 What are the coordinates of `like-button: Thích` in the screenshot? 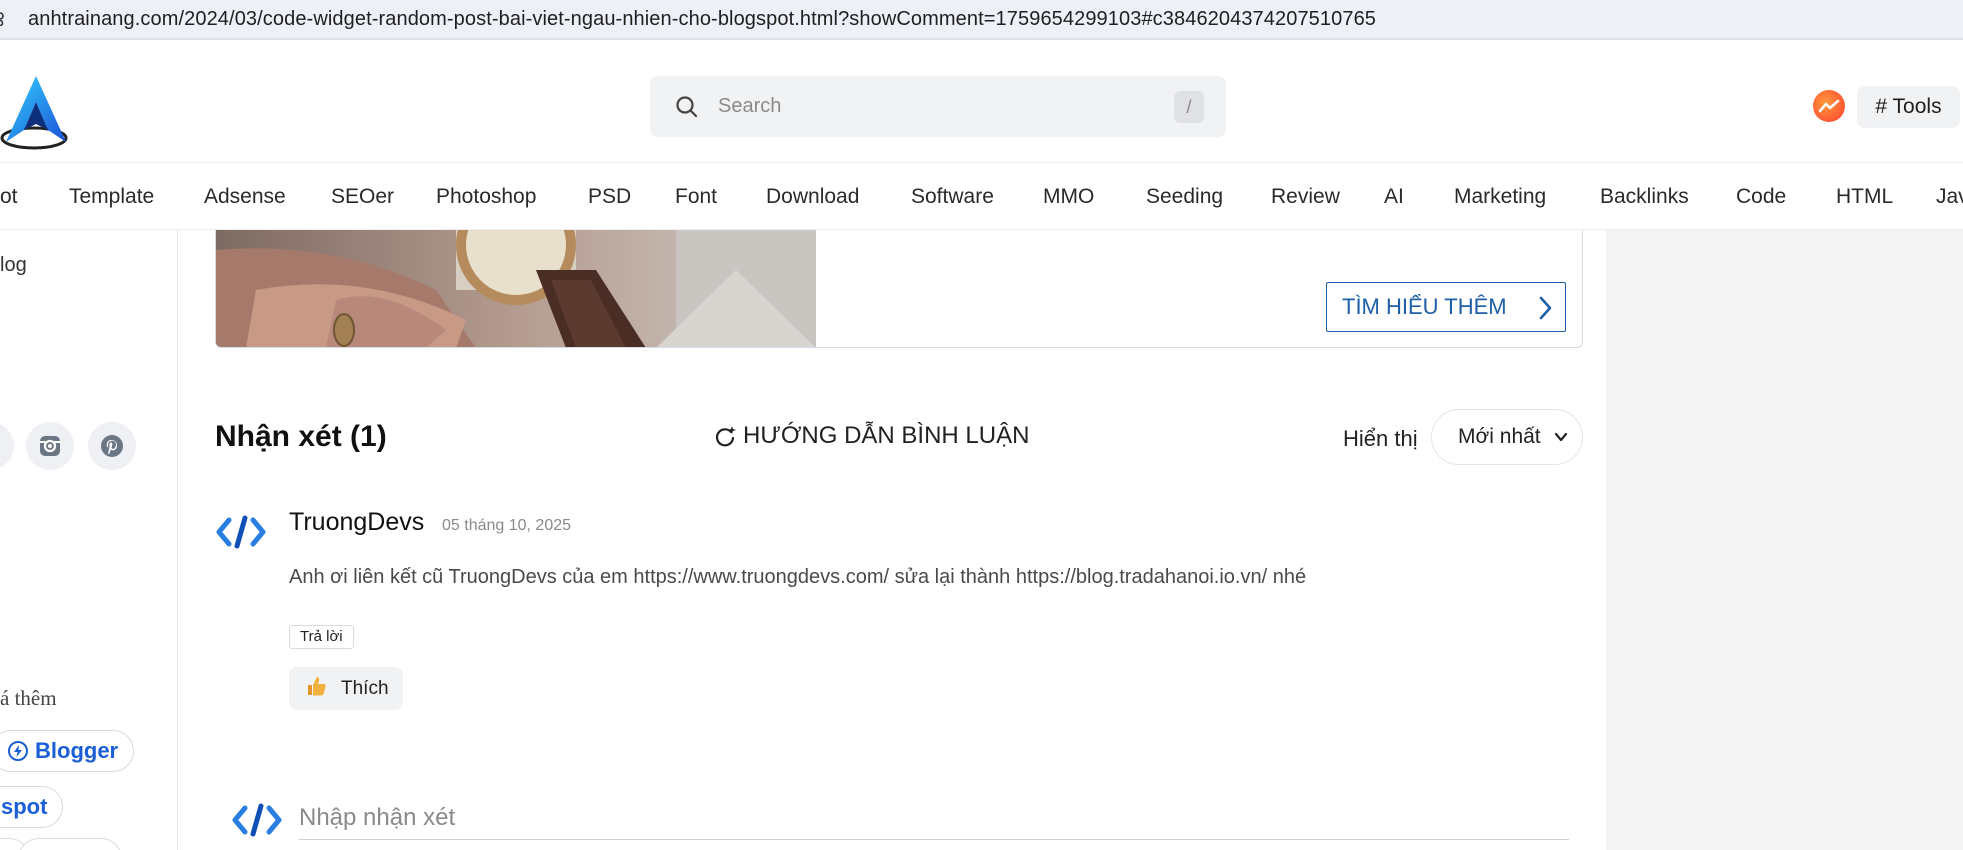 It's located at (346, 688).